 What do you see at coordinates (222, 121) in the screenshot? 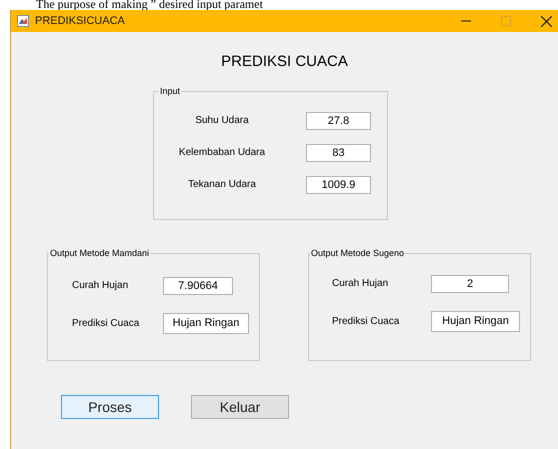
I see `field-label: Suhu Udara` at bounding box center [222, 121].